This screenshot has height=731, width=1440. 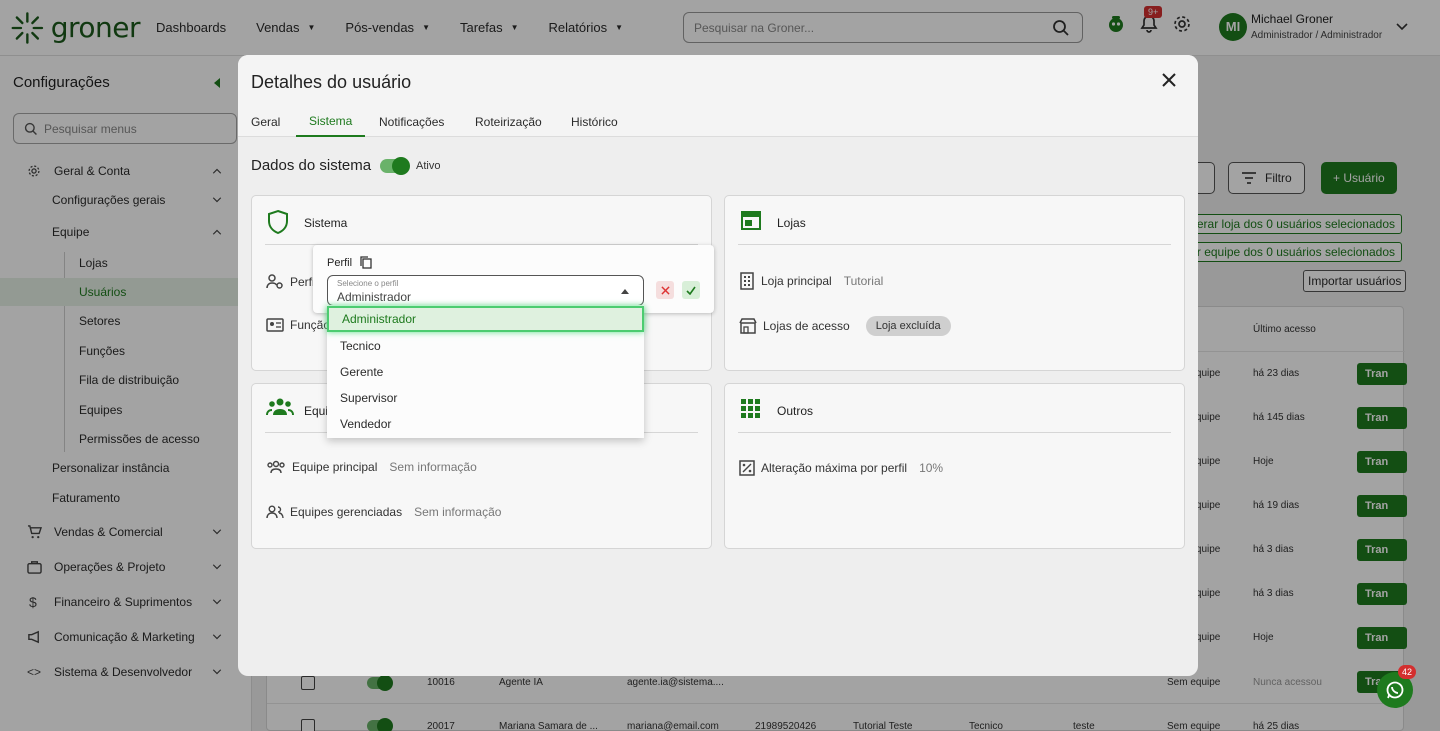 What do you see at coordinates (1395, 690) in the screenshot?
I see `whatsapp-icon` at bounding box center [1395, 690].